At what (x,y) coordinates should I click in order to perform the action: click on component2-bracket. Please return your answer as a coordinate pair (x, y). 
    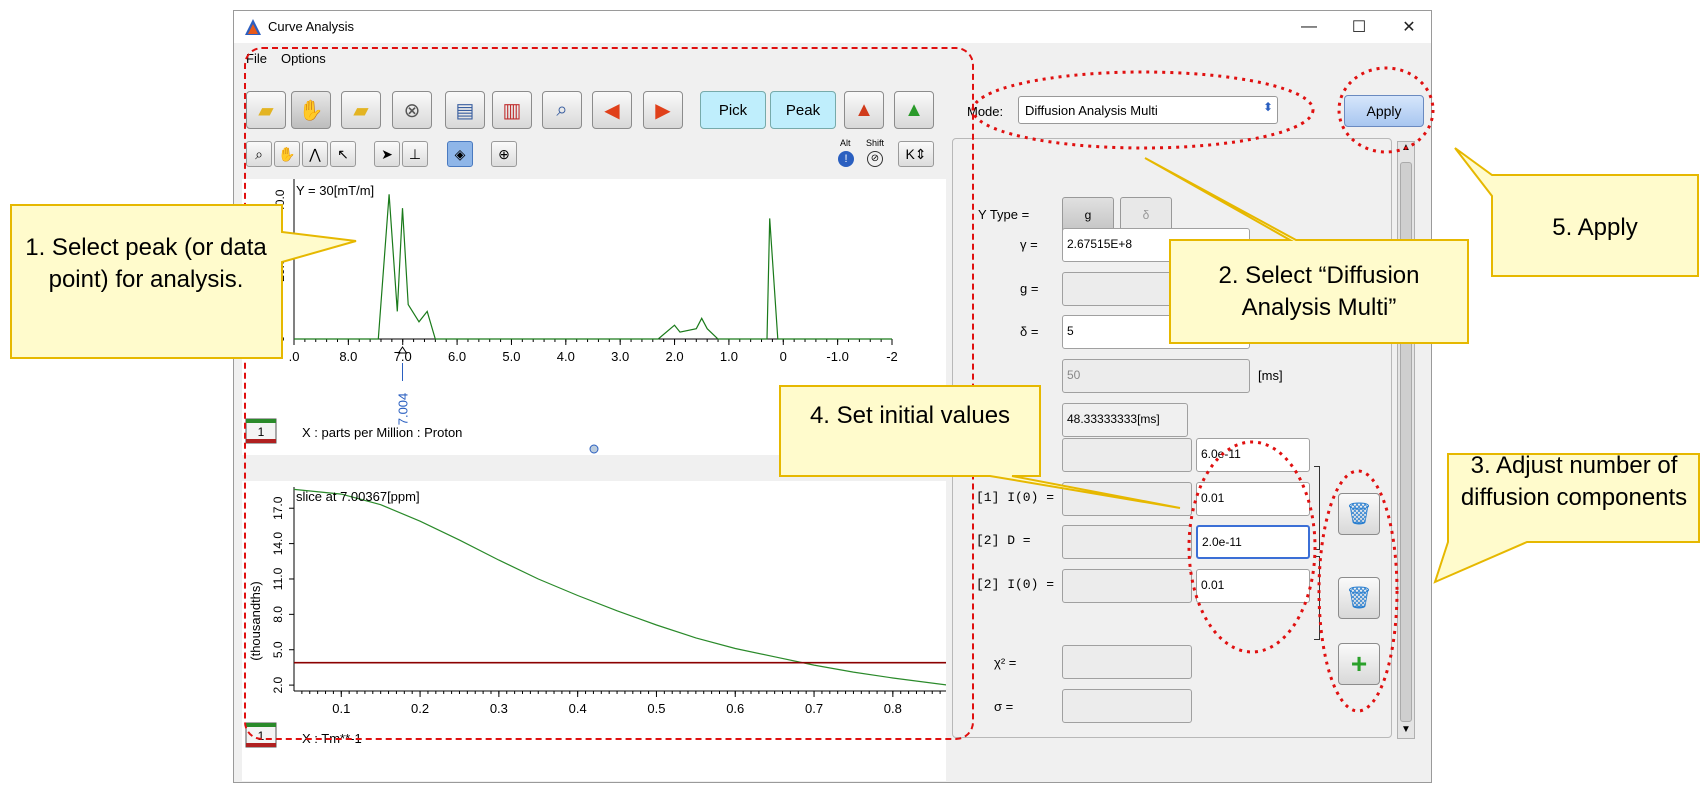
    Looking at the image, I should click on (1317, 598).